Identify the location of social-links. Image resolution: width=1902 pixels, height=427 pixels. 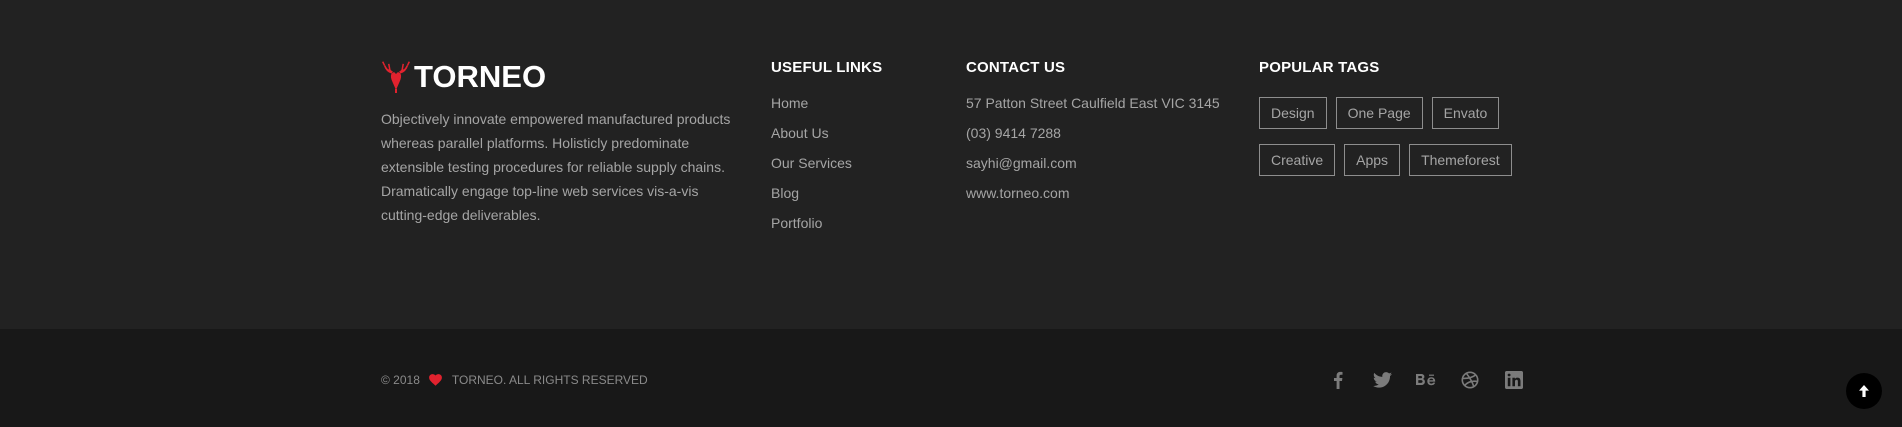
(1436, 380).